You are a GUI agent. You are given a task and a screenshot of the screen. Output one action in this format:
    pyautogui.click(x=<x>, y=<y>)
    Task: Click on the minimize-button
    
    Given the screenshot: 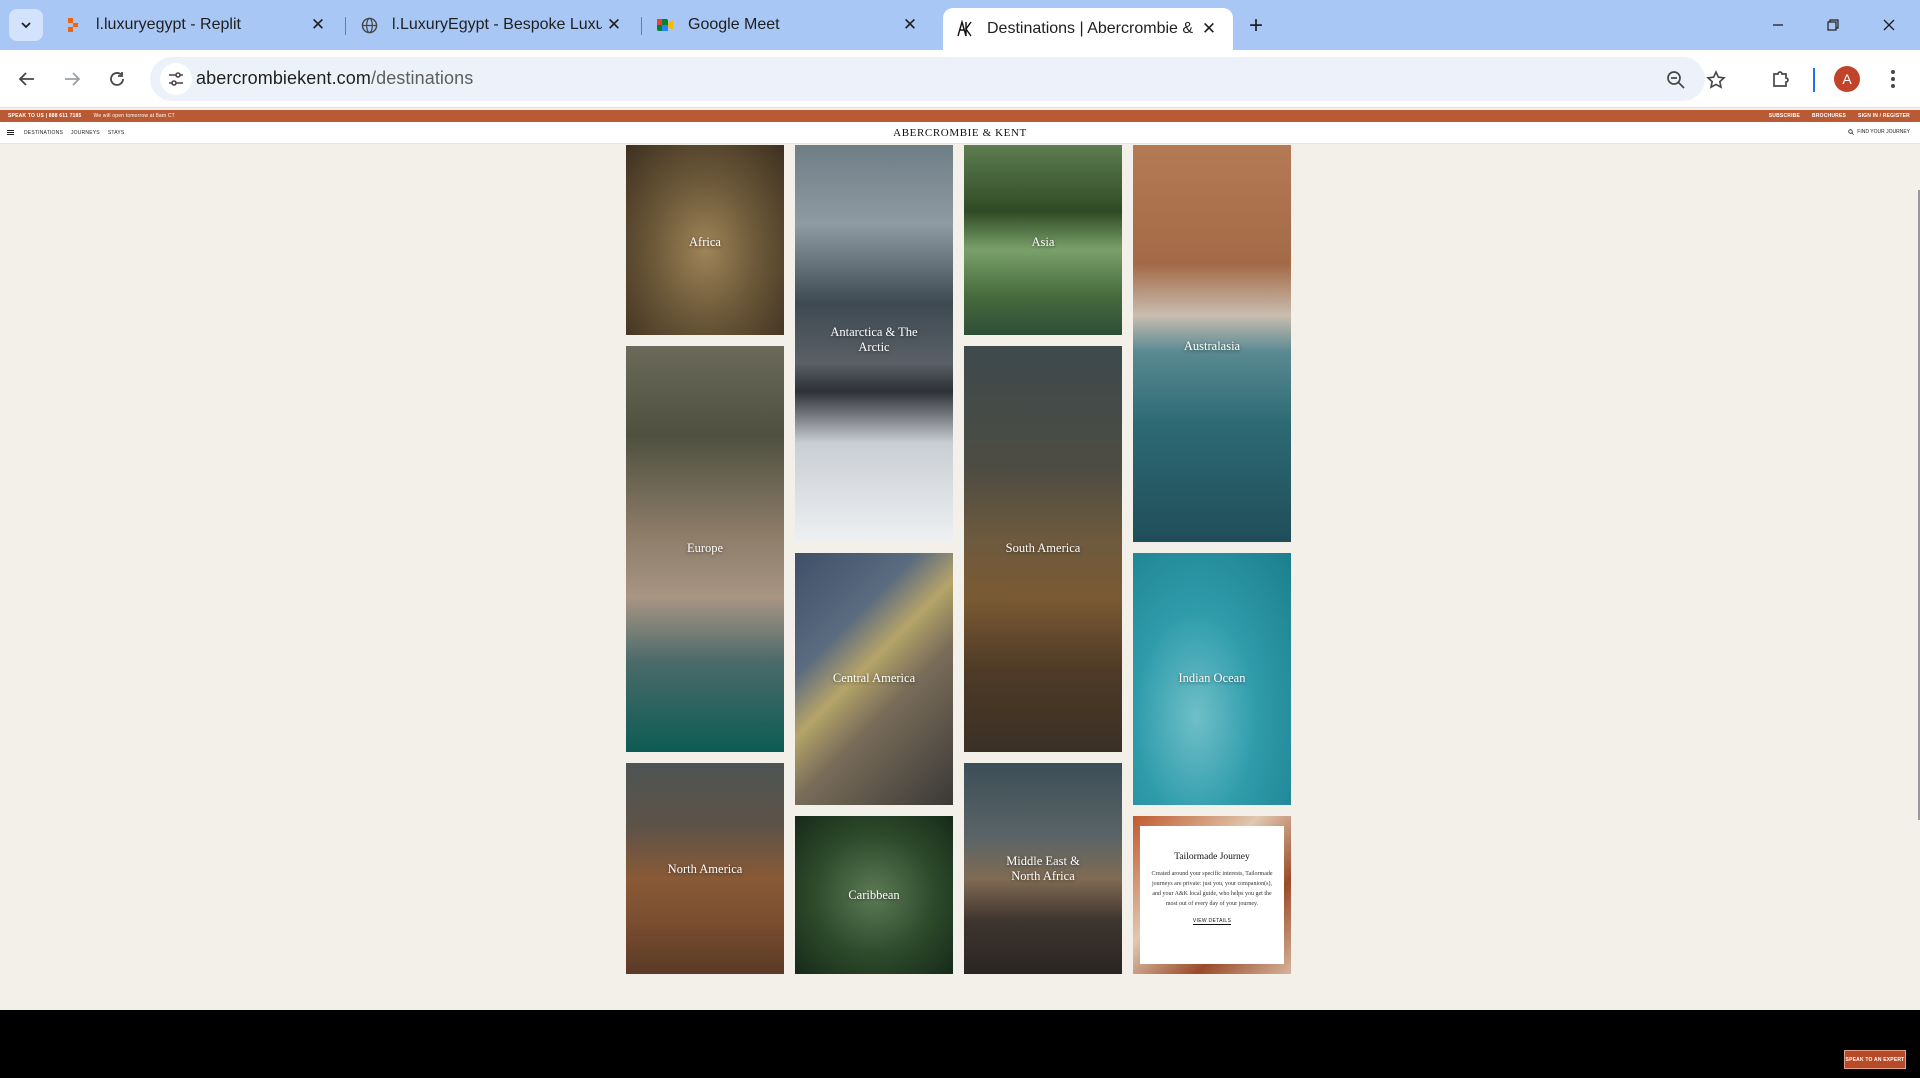 What is the action you would take?
    pyautogui.click(x=1778, y=25)
    